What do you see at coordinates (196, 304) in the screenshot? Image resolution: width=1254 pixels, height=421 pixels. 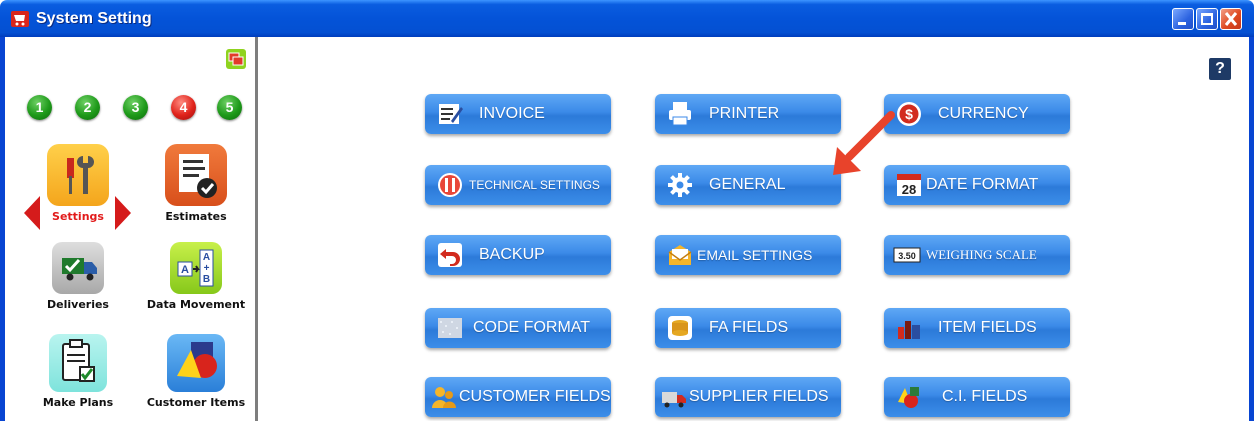 I see `sidebar-item-label: Data Movement` at bounding box center [196, 304].